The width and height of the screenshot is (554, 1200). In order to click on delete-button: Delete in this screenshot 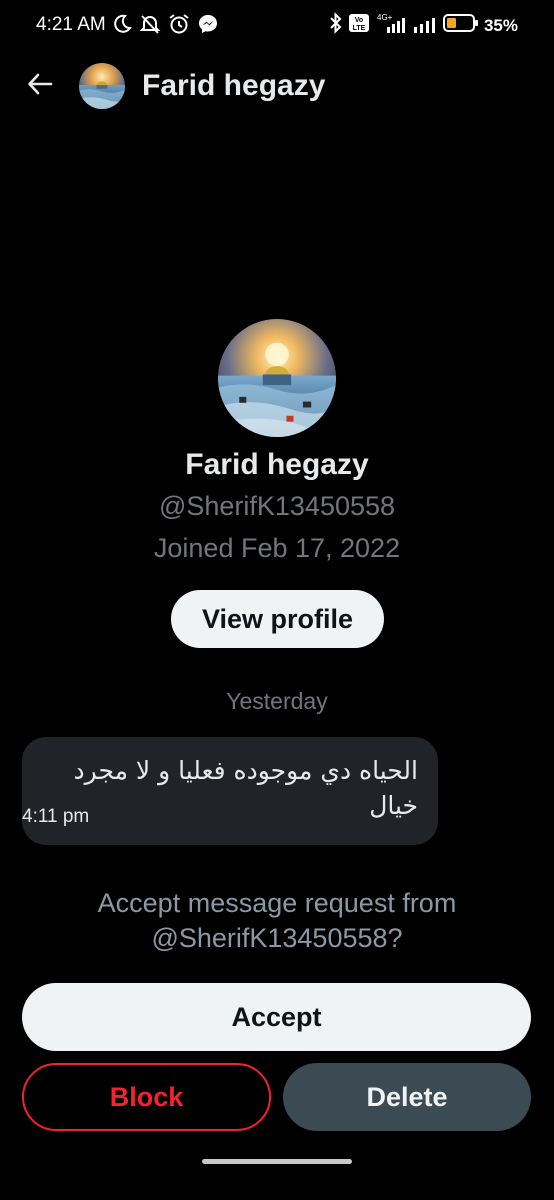, I will do `click(407, 1097)`.